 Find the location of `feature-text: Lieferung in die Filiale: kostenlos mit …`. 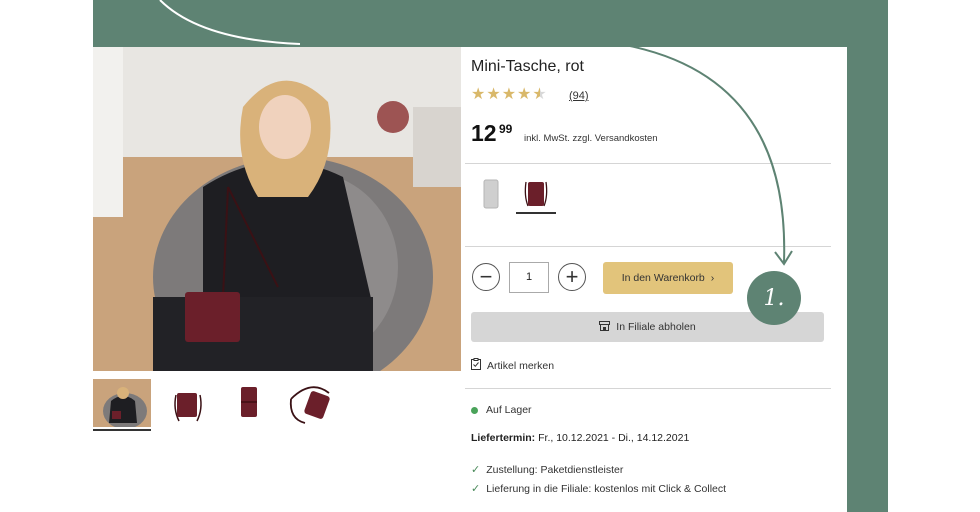

feature-text: Lieferung in die Filiale: kostenlos mit … is located at coordinates (606, 488).